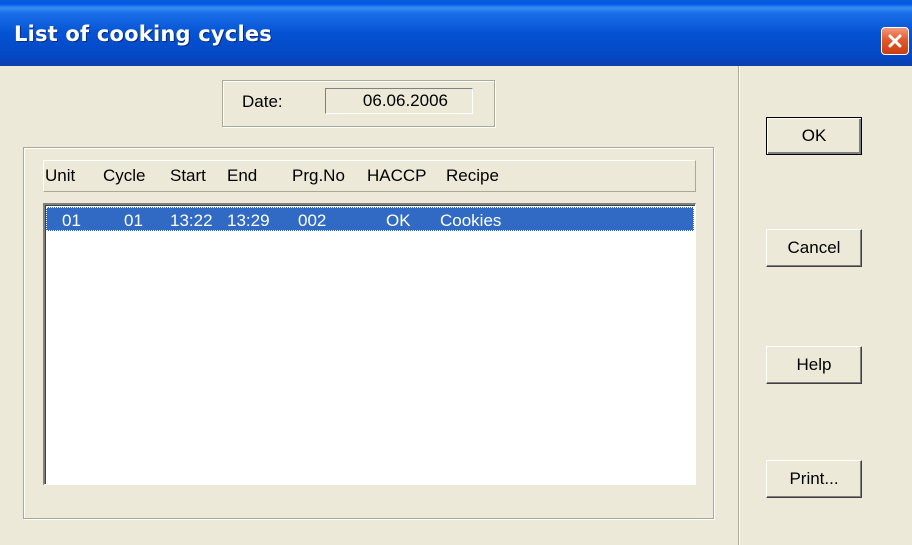  Describe the element at coordinates (143, 34) in the screenshot. I see `window-title: List of cooking cycles` at that location.